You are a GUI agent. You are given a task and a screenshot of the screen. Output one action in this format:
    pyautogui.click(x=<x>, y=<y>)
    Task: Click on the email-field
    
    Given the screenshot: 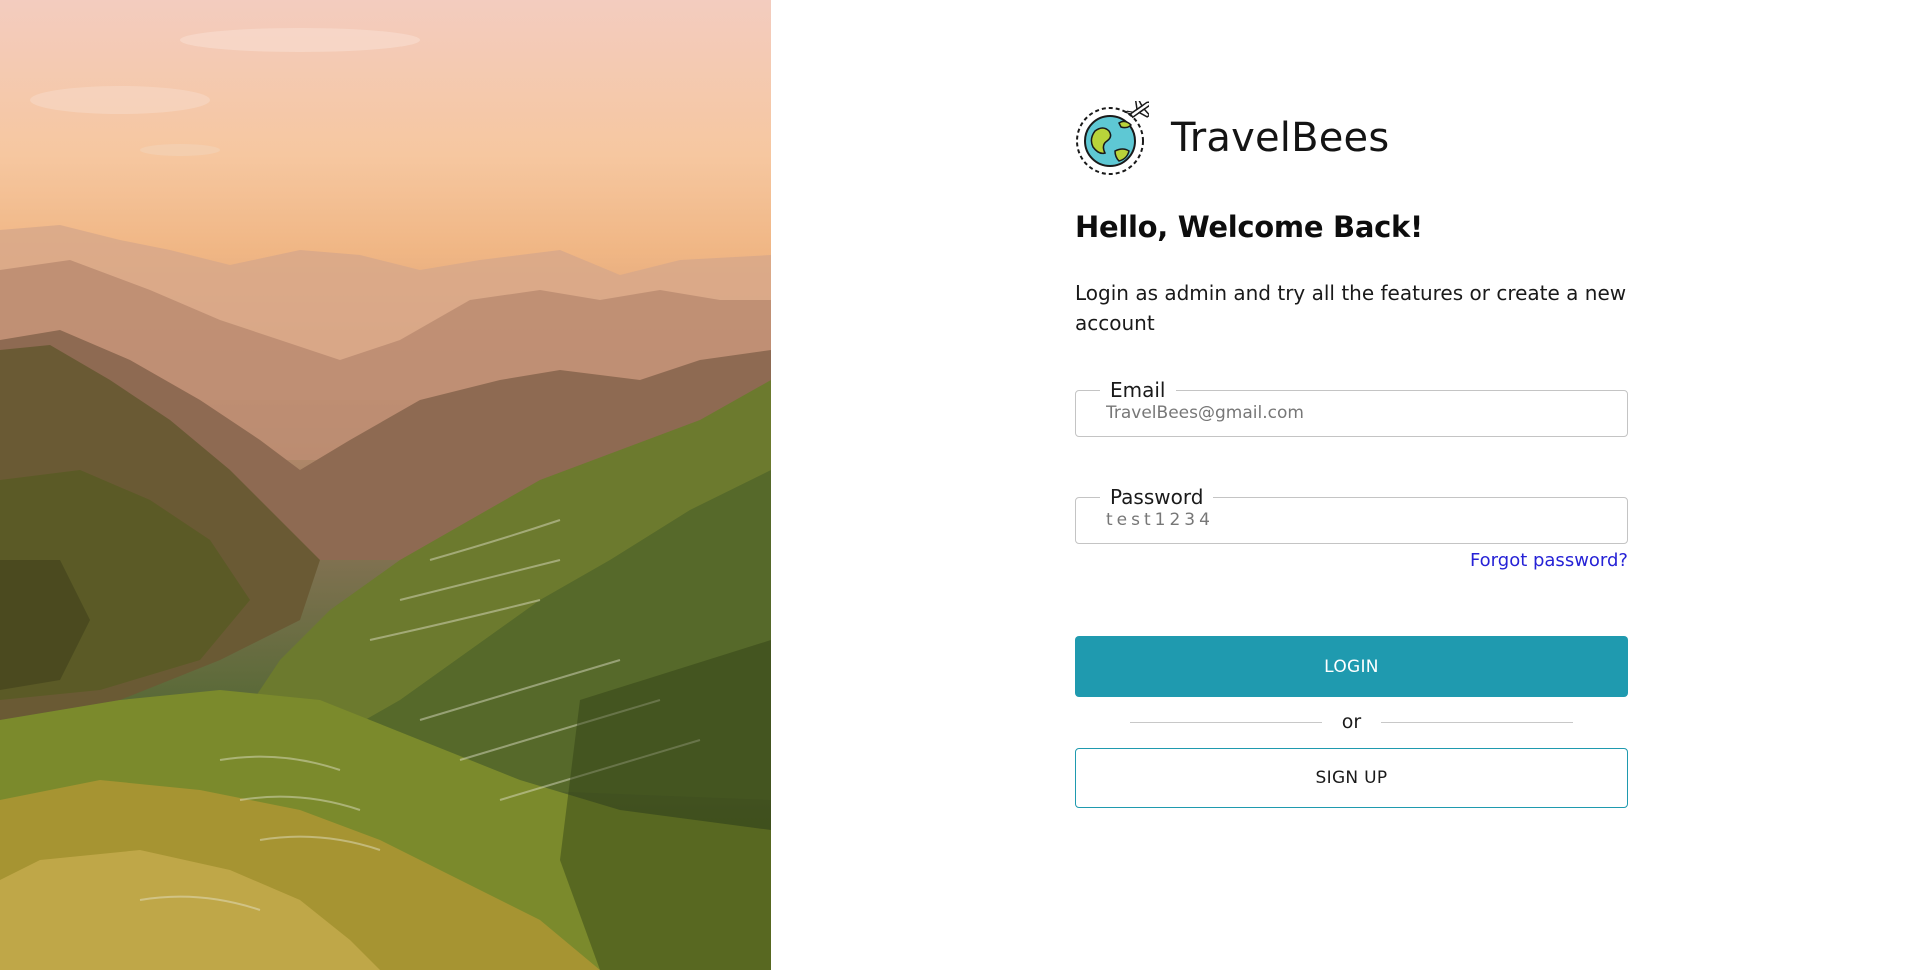 What is the action you would take?
    pyautogui.click(x=1351, y=408)
    